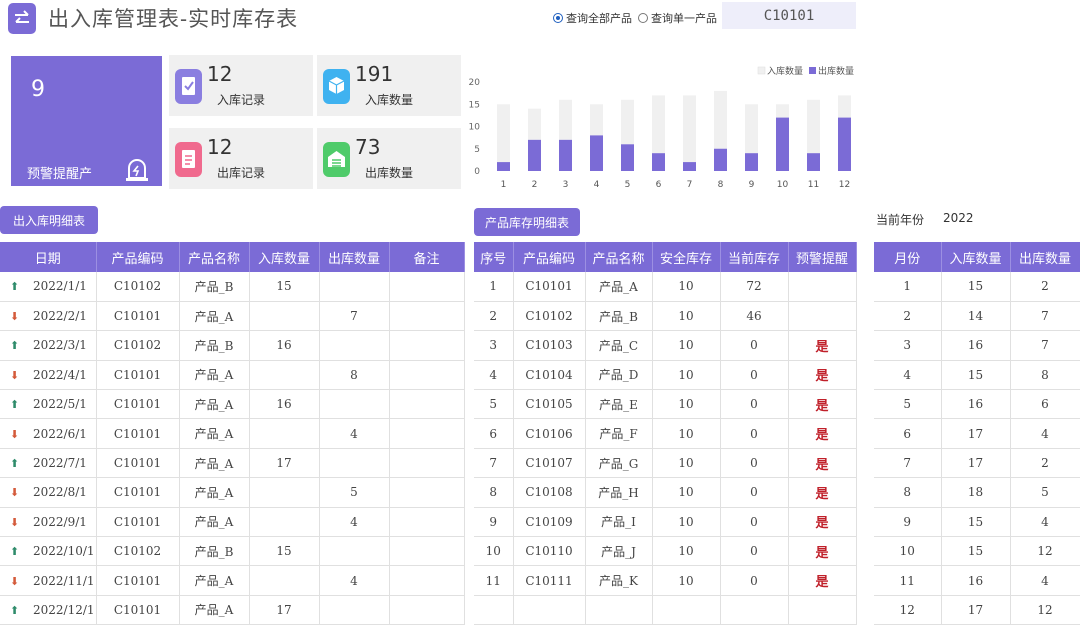  Describe the element at coordinates (48, 610) in the screenshot. I see `date-cell: ⬆ 2022/12/1` at that location.